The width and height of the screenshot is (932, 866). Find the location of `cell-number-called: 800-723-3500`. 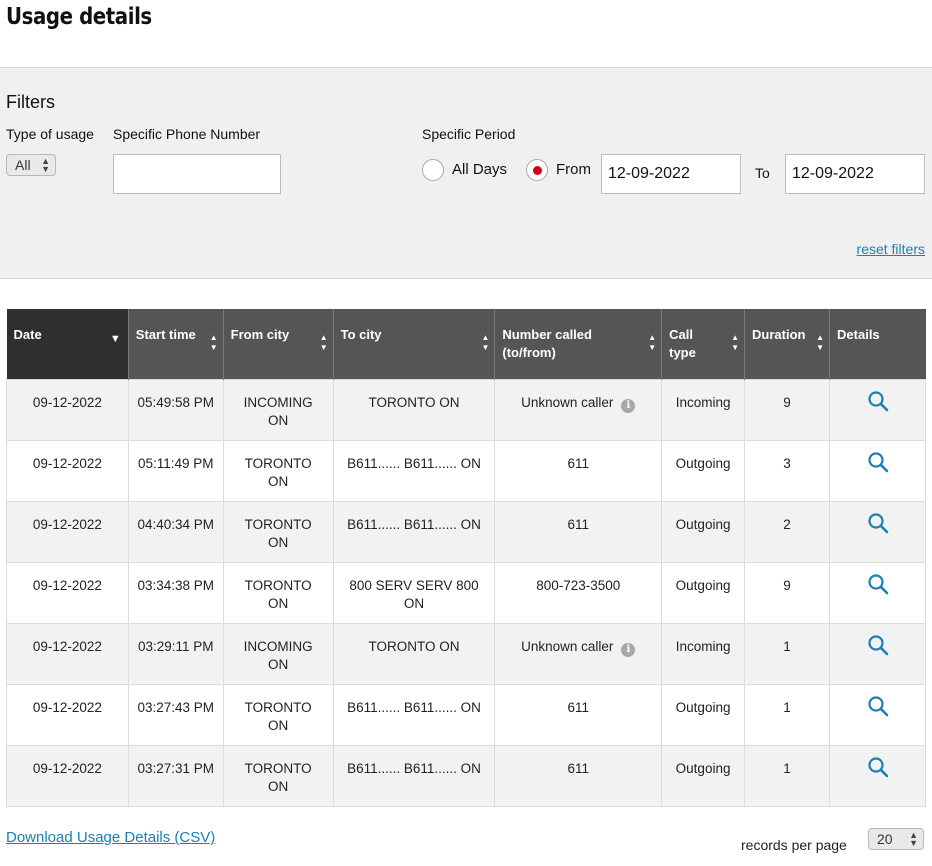

cell-number-called: 800-723-3500 is located at coordinates (578, 592).